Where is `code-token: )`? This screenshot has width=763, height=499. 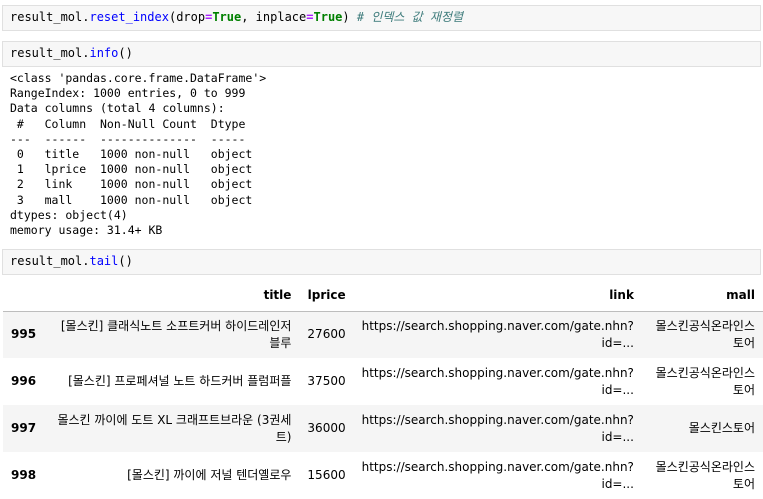 code-token: ) is located at coordinates (349, 17).